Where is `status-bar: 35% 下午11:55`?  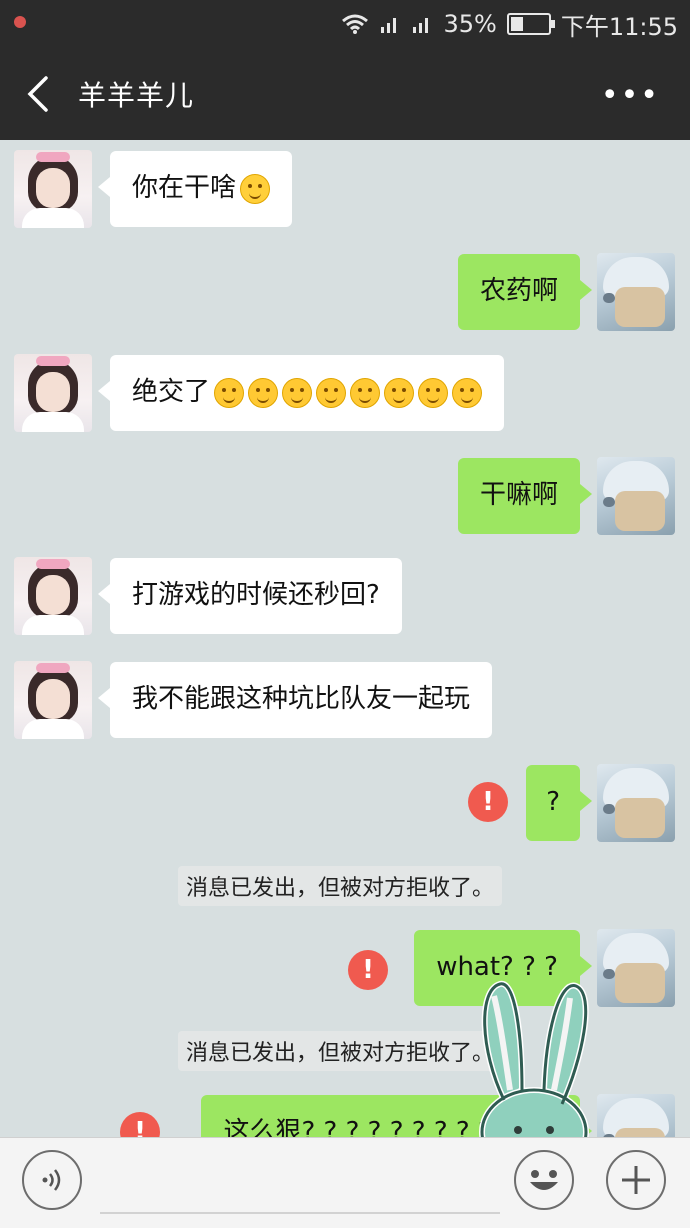 status-bar: 35% 下午11:55 is located at coordinates (345, 24).